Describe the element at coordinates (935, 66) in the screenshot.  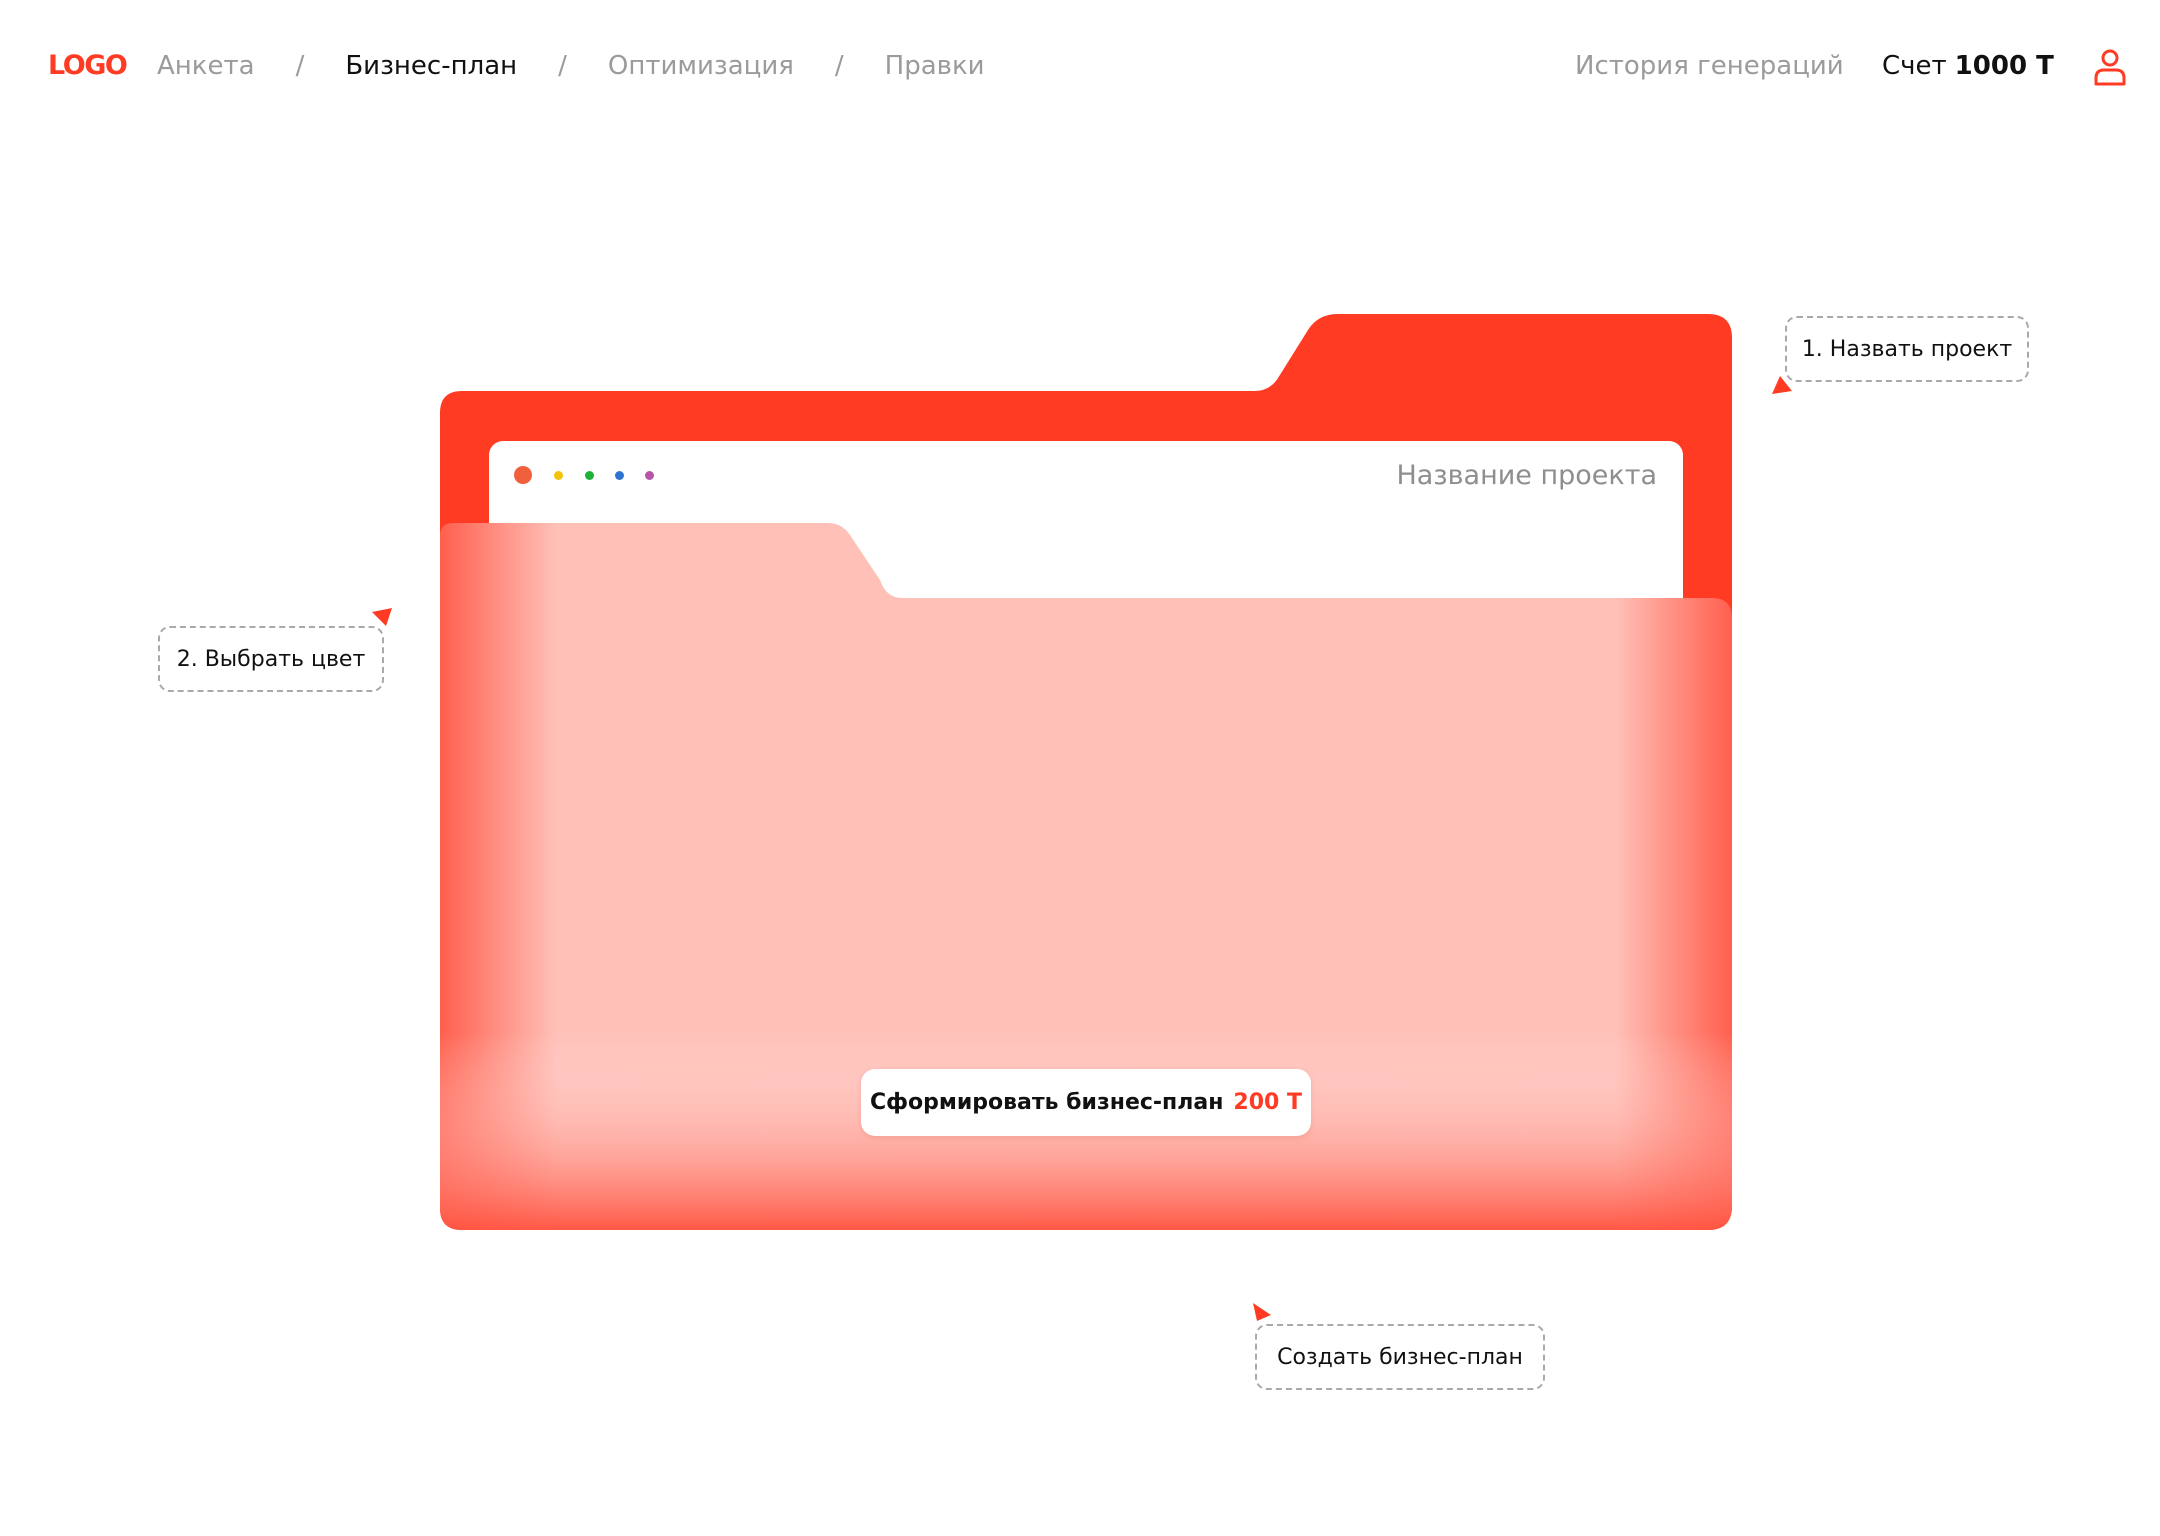
I see `nav-item-revisions: Правки` at that location.